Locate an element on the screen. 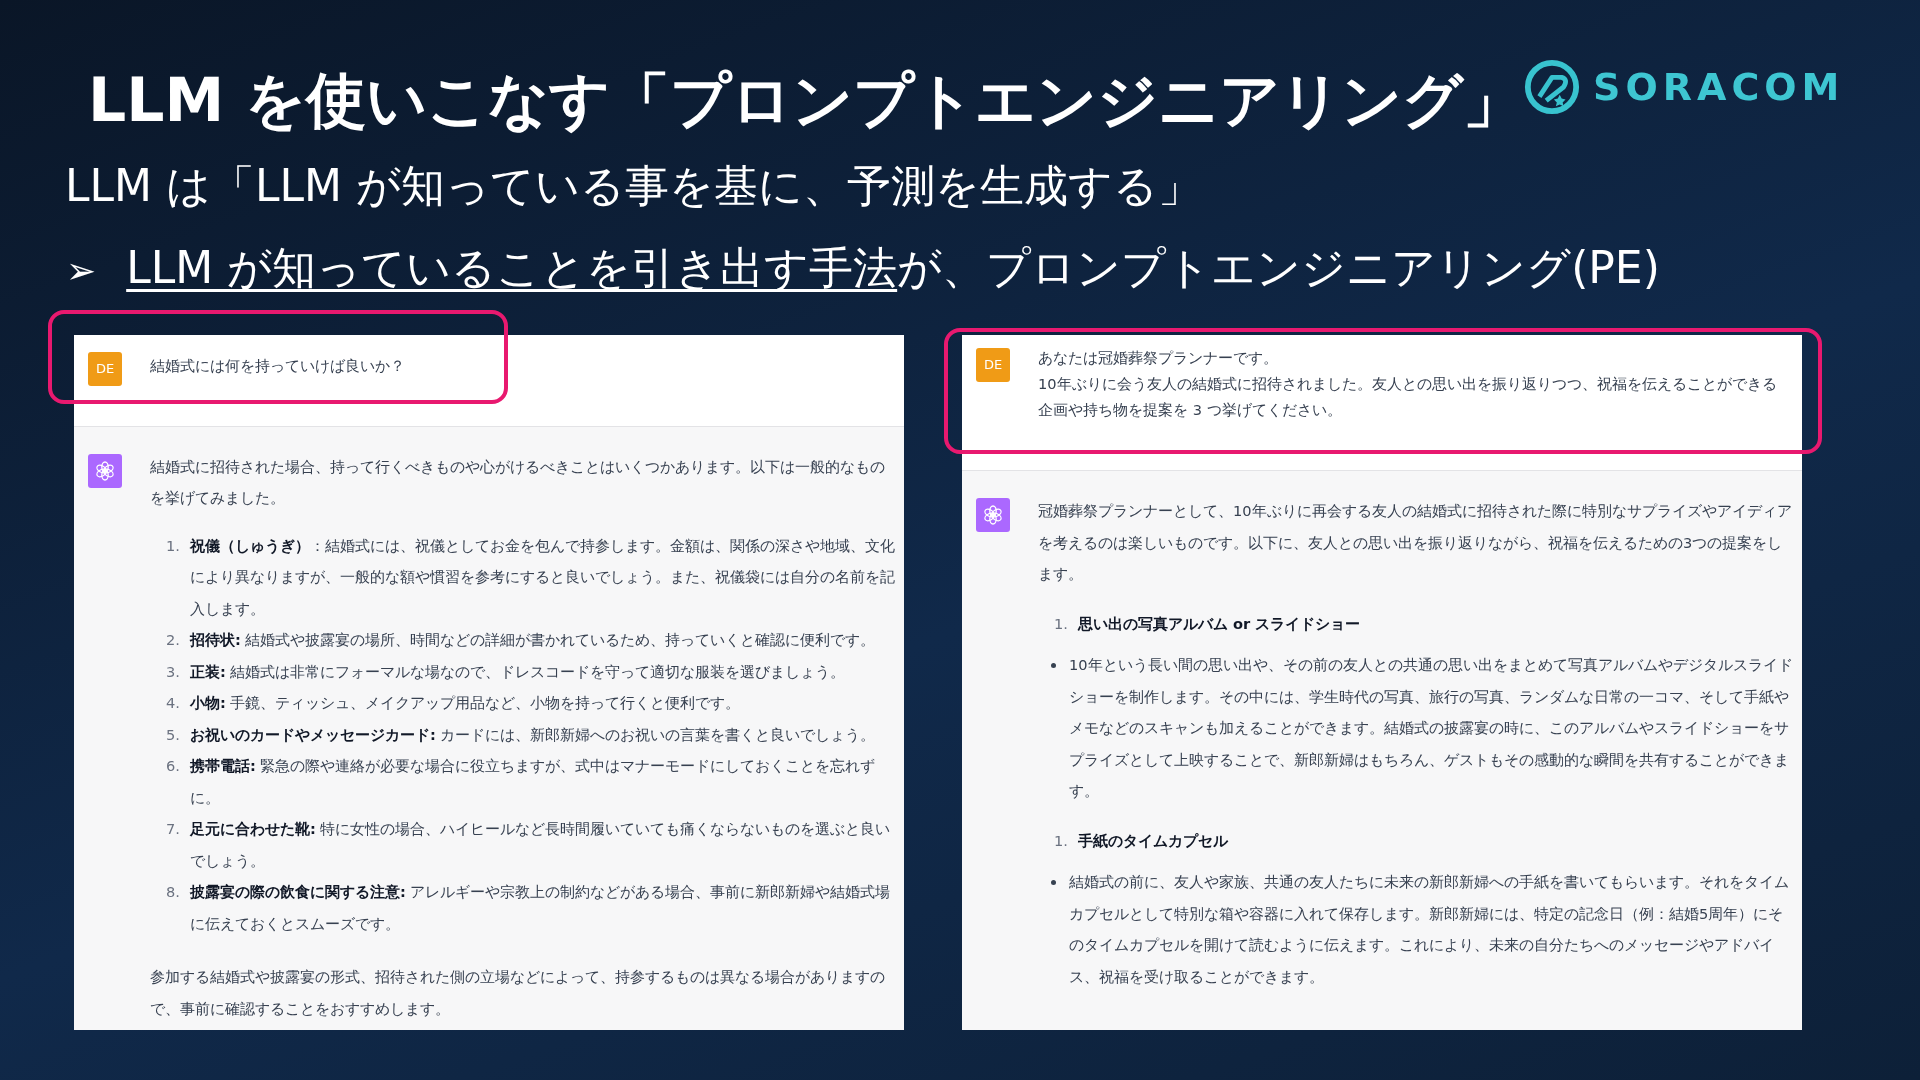 The height and width of the screenshot is (1080, 1920). user-prompt: 結婚式には何を持っていけば良いか？ is located at coordinates (277, 366).